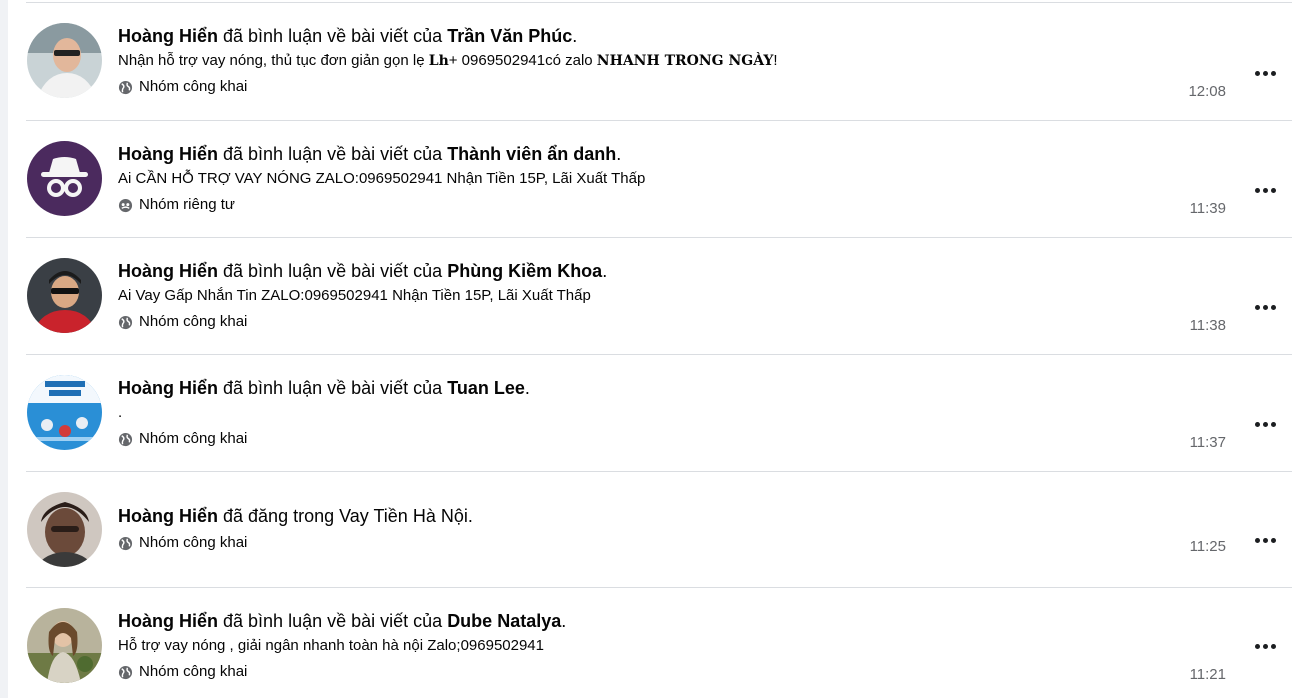 This screenshot has height=698, width=1297. I want to click on preview-part: + 0969502941có zalo, so click(522, 60).